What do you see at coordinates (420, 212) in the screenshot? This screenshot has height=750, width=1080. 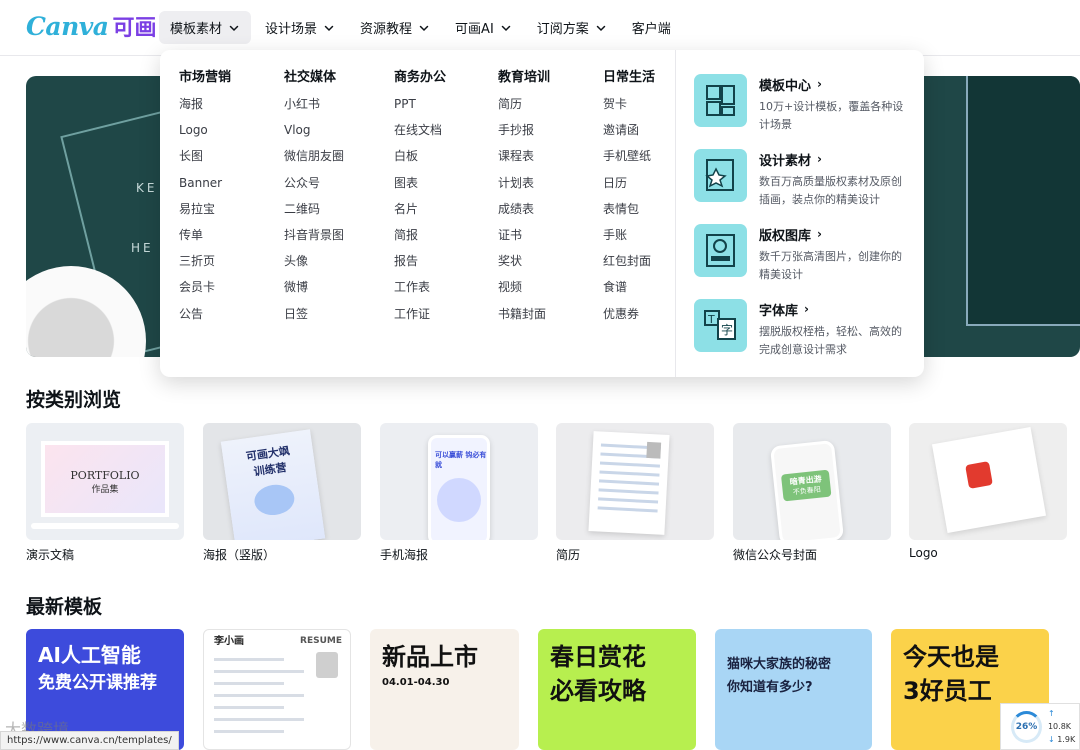 I see `mega-menu-link: 名片` at bounding box center [420, 212].